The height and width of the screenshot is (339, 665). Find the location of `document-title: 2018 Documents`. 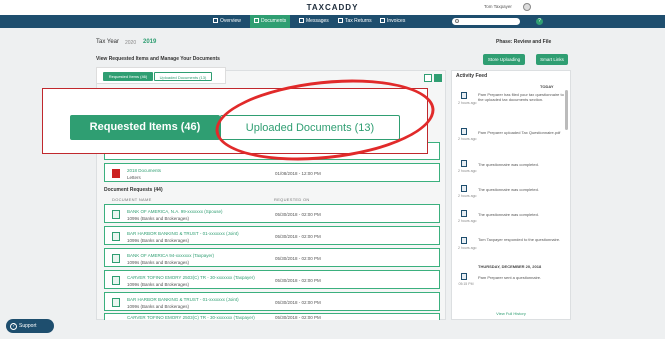

document-title: 2018 Documents is located at coordinates (144, 170).